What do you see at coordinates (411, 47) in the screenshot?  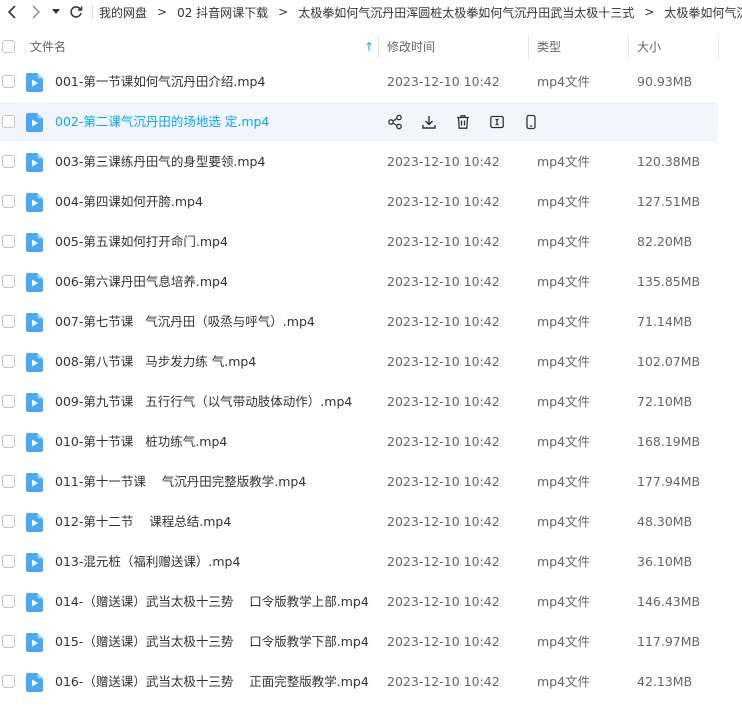 I see `column-header-modified-time: 修改时间` at bounding box center [411, 47].